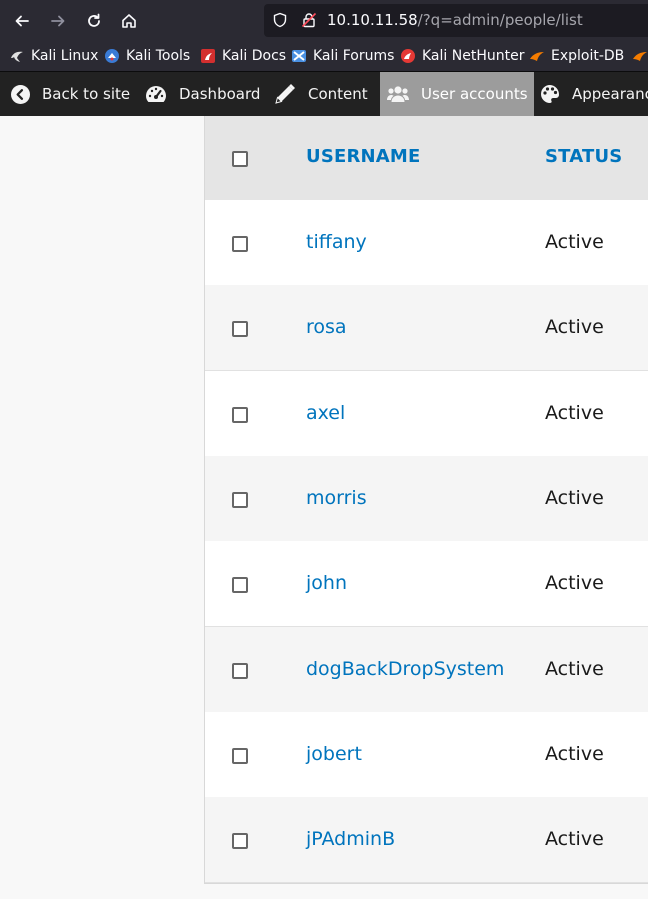  What do you see at coordinates (474, 94) in the screenshot?
I see `admin-bar-label: User accounts` at bounding box center [474, 94].